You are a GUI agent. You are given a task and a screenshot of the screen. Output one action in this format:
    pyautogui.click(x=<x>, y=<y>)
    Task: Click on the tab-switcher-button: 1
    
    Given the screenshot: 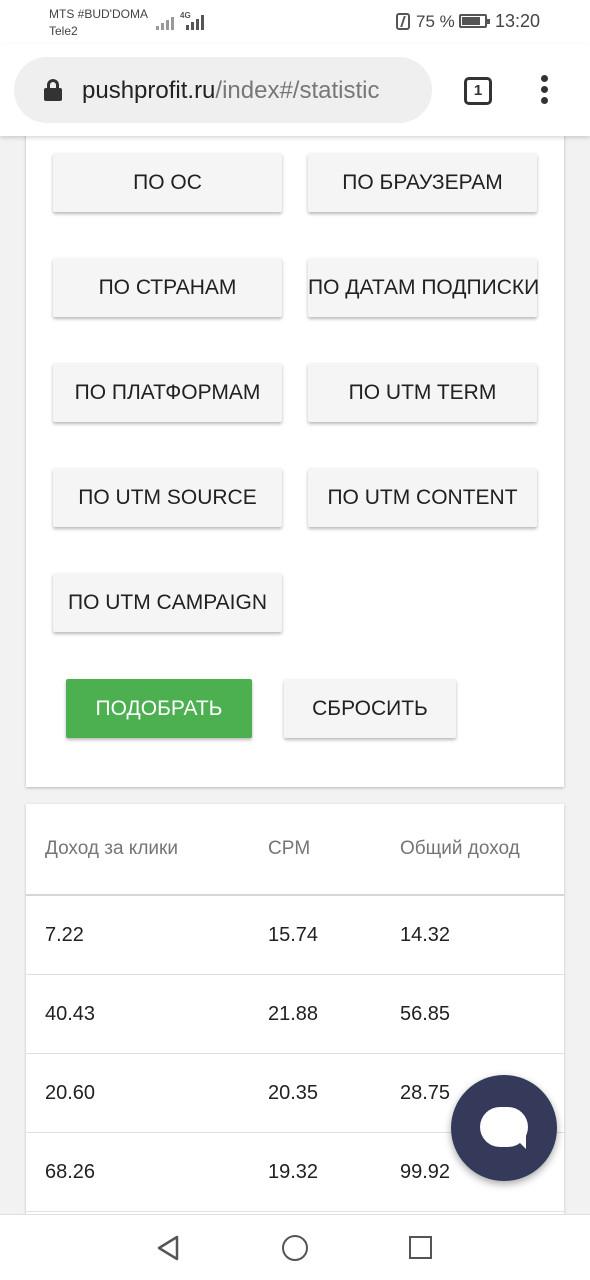 What is the action you would take?
    pyautogui.click(x=478, y=91)
    